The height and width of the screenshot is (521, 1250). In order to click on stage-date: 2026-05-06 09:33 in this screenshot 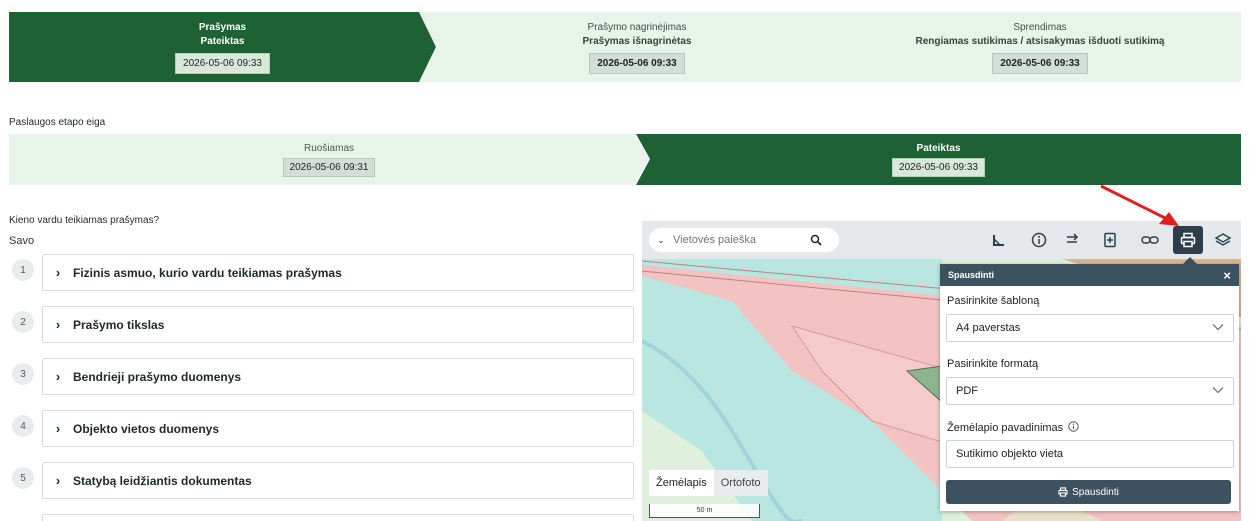, I will do `click(938, 167)`.